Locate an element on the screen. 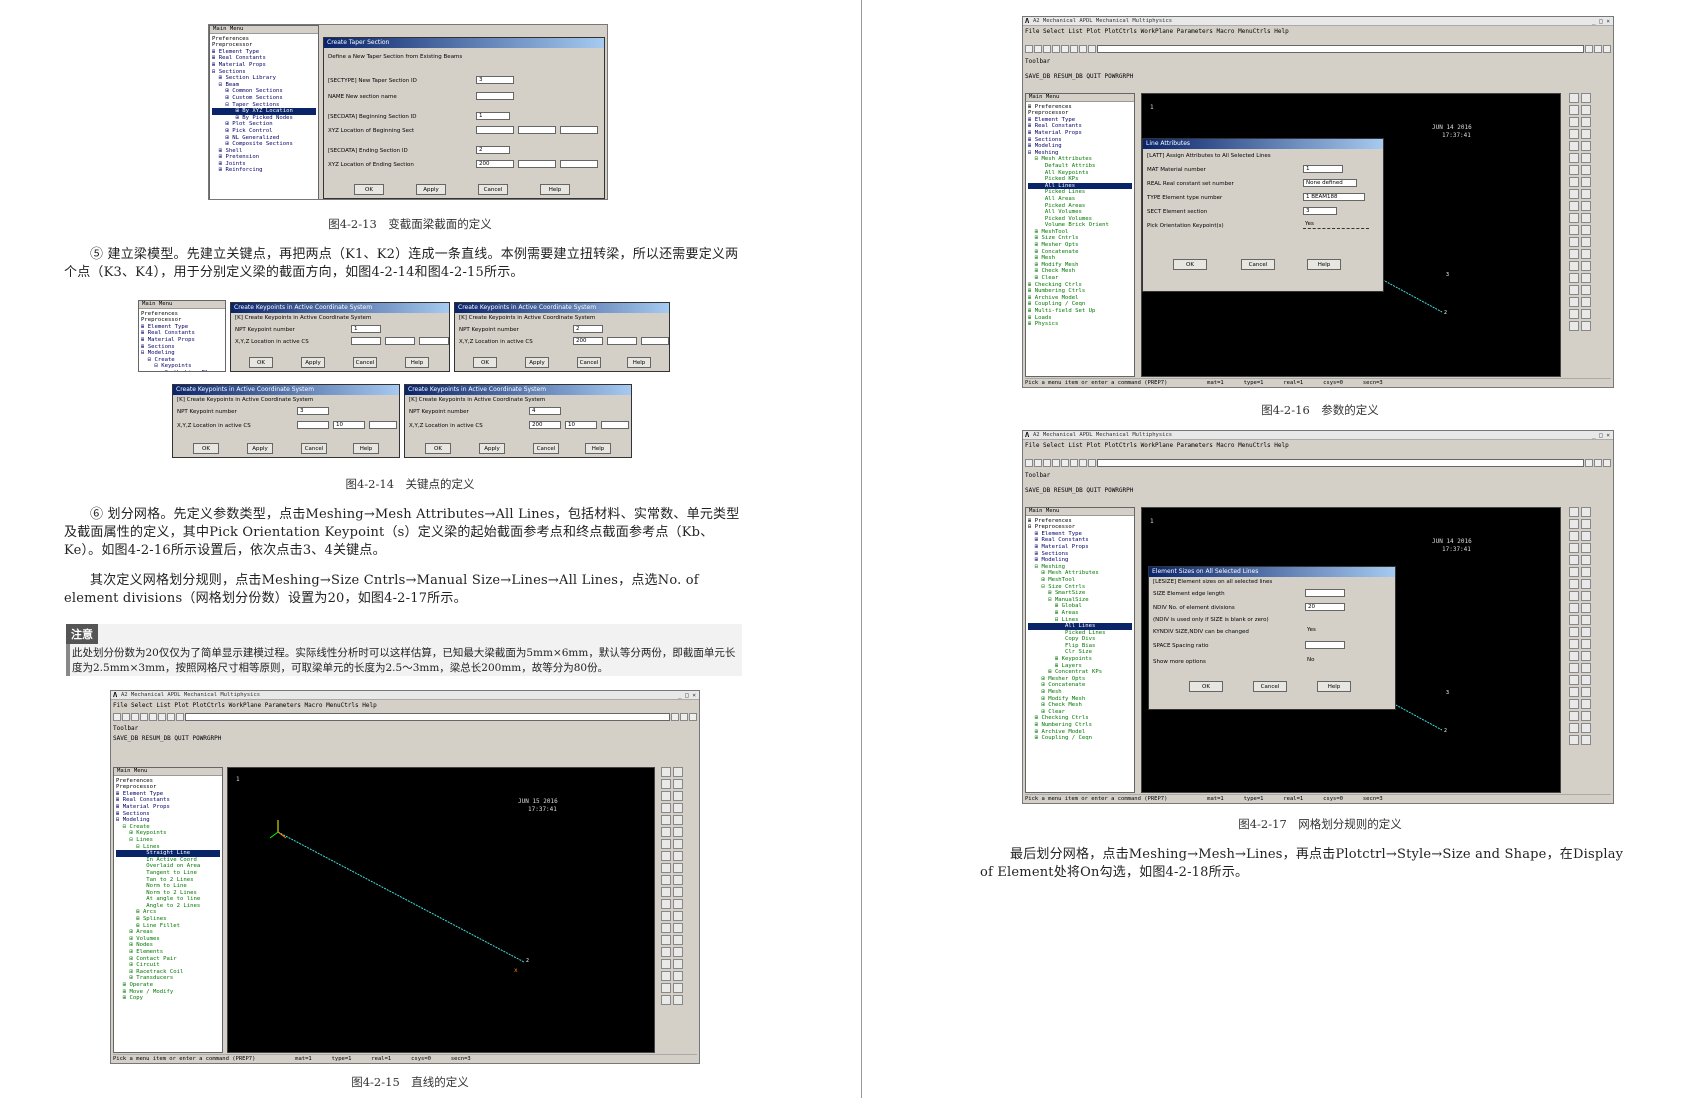 The height and width of the screenshot is (1098, 1702). tree-item: ⊞ Checking Ctrls is located at coordinates (1080, 718).